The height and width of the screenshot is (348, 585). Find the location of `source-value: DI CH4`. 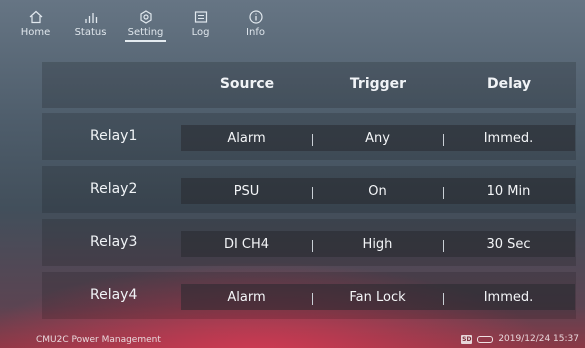

source-value: DI CH4 is located at coordinates (246, 244).